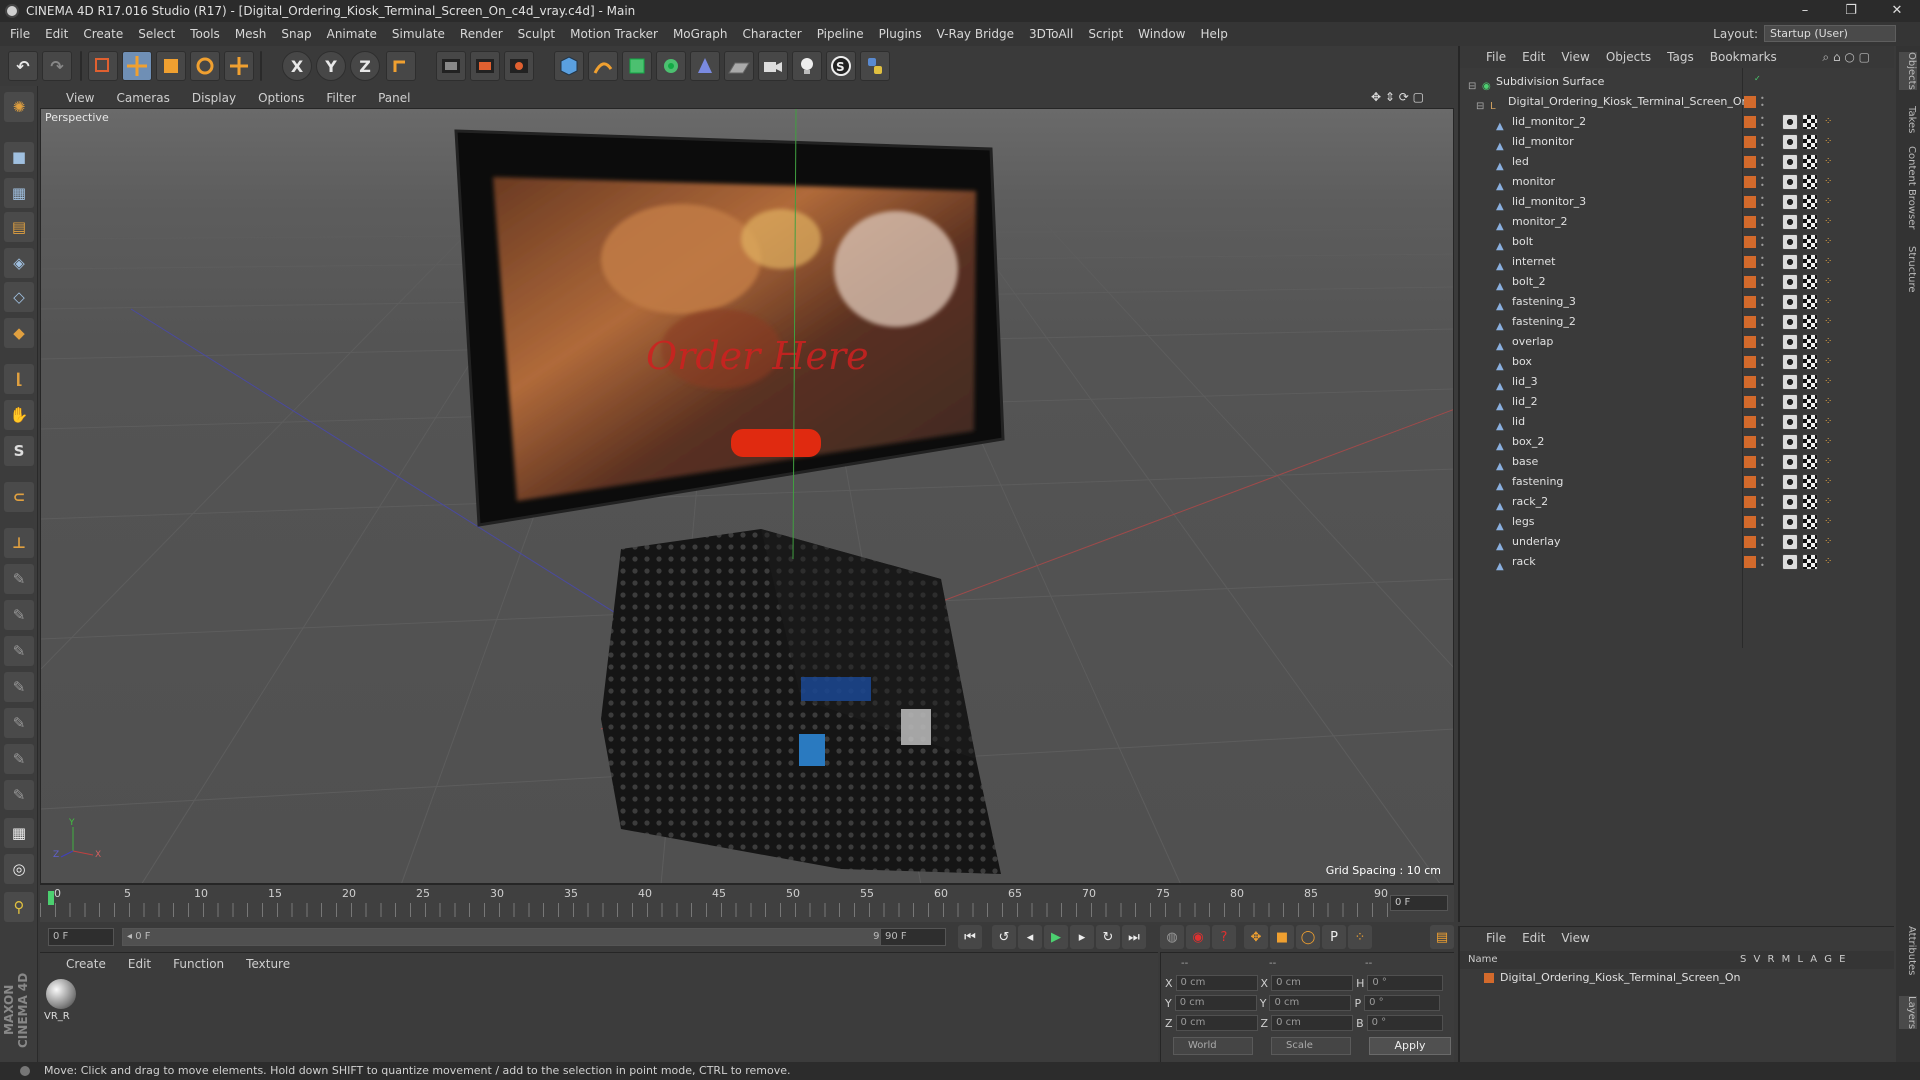 The width and height of the screenshot is (1920, 1080). I want to click on tab-layers: Layers, so click(1908, 1013).